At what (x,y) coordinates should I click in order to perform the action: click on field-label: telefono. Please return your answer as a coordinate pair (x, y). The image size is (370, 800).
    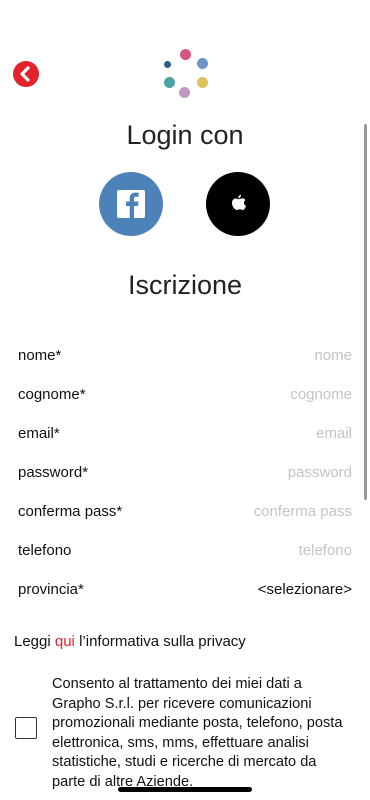
    Looking at the image, I should click on (45, 550).